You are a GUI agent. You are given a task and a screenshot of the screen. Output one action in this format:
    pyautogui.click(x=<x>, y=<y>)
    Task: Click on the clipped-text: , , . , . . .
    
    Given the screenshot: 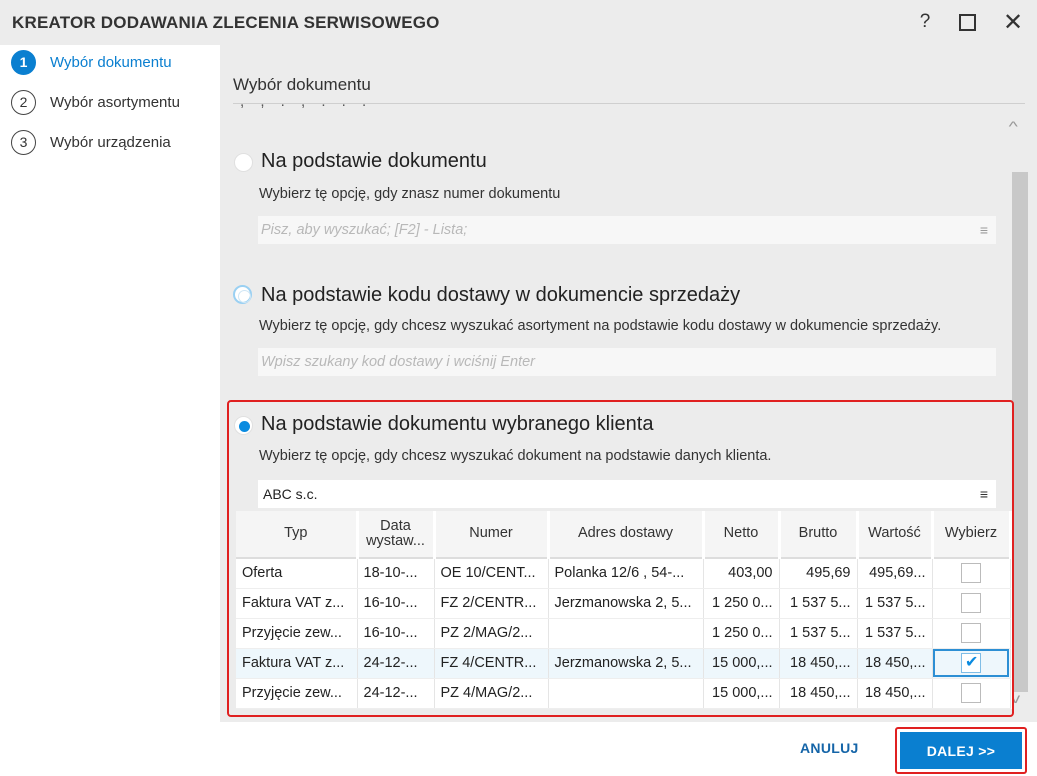 What is the action you would take?
    pyautogui.click(x=520, y=110)
    